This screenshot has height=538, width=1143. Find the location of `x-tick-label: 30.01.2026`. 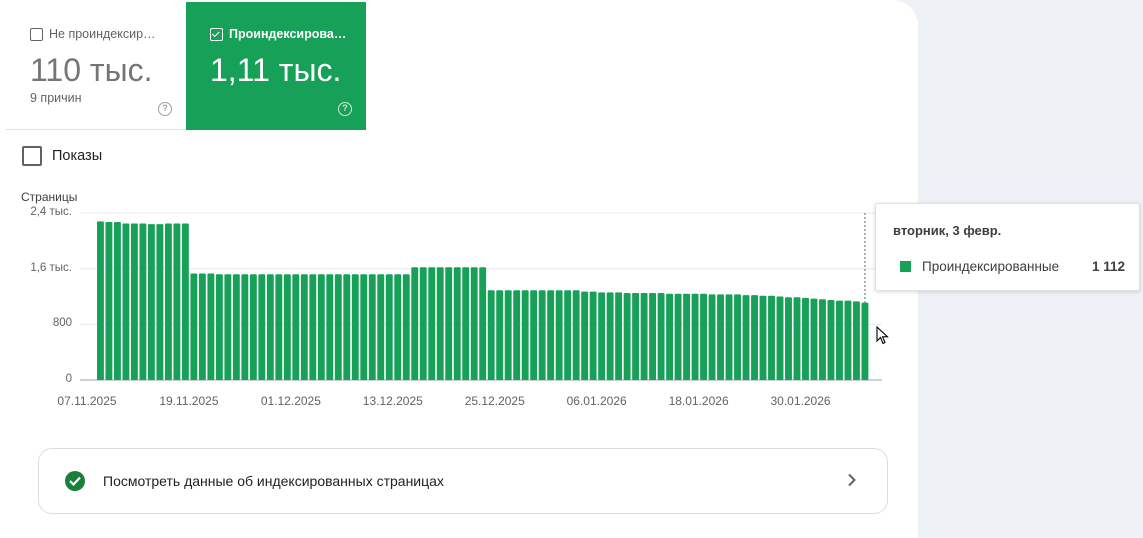

x-tick-label: 30.01.2026 is located at coordinates (800, 401).